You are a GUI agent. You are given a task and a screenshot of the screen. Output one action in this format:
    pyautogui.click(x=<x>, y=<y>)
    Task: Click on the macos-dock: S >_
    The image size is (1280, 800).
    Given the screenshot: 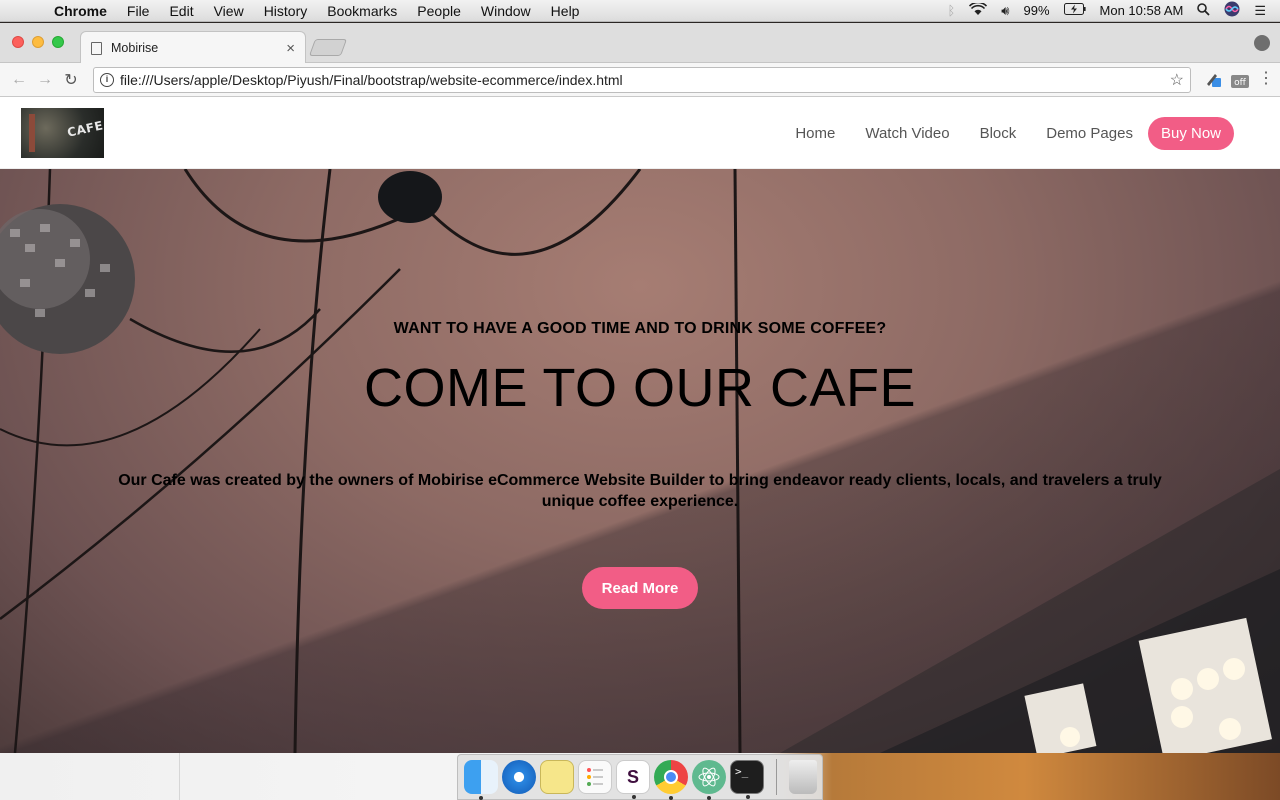 What is the action you would take?
    pyautogui.click(x=640, y=777)
    